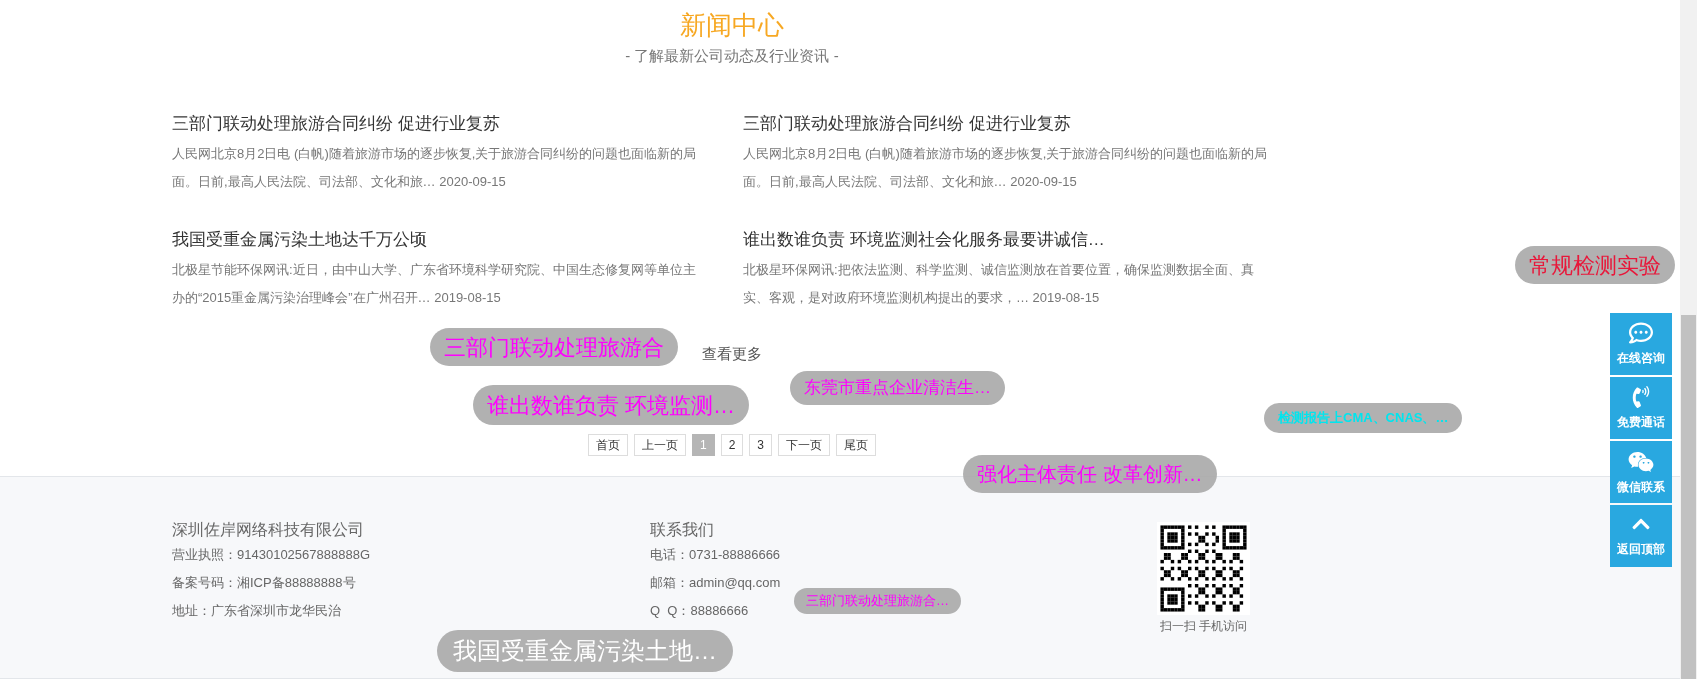 The width and height of the screenshot is (1697, 679). What do you see at coordinates (732, 354) in the screenshot?
I see `more-link: 查看更多` at bounding box center [732, 354].